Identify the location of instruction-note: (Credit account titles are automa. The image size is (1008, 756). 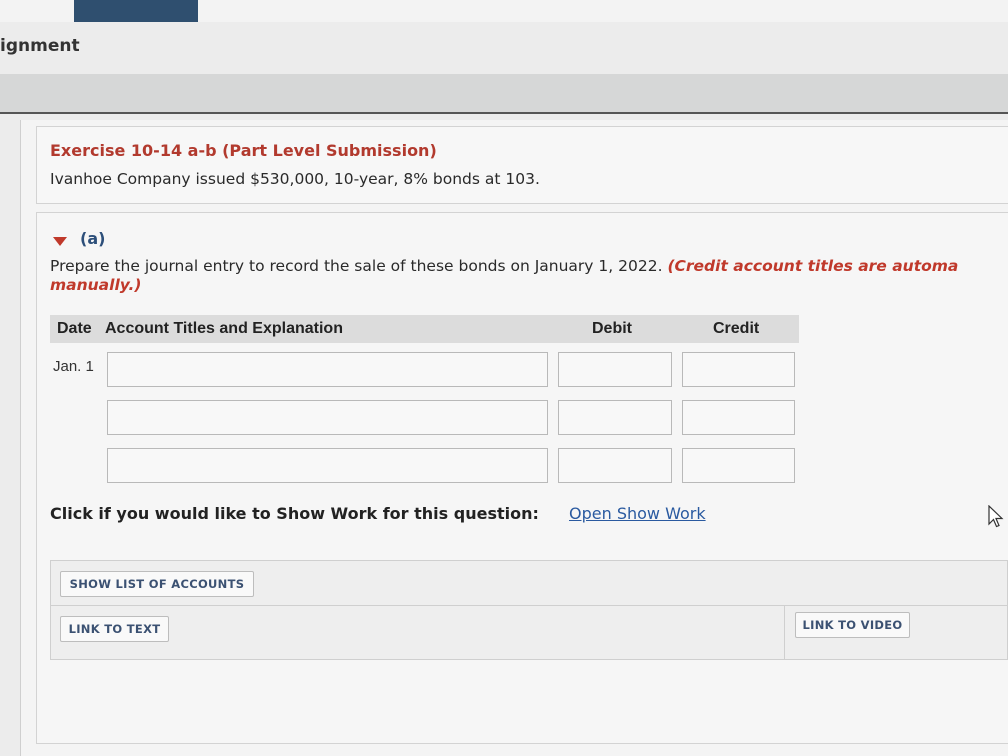
(813, 266).